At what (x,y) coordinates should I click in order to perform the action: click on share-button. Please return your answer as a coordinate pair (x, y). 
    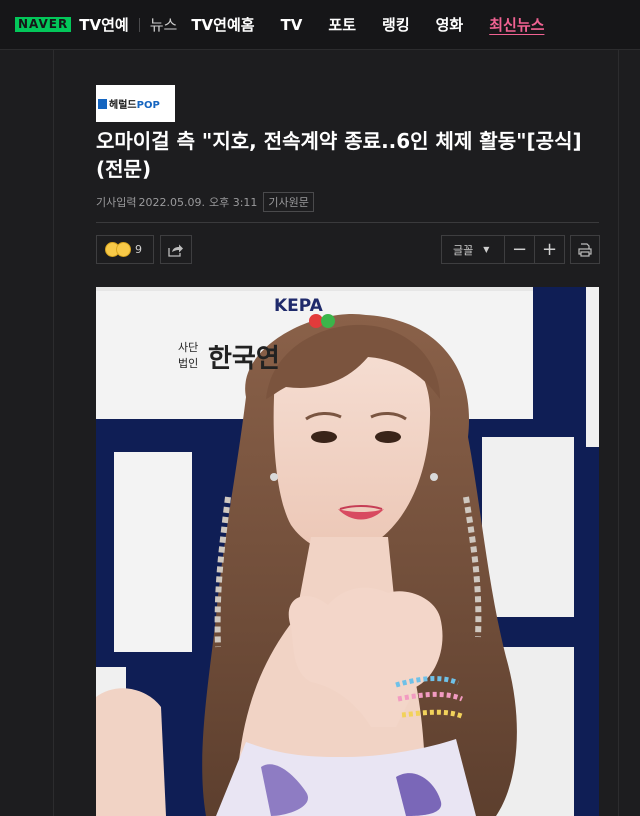
    Looking at the image, I should click on (176, 249).